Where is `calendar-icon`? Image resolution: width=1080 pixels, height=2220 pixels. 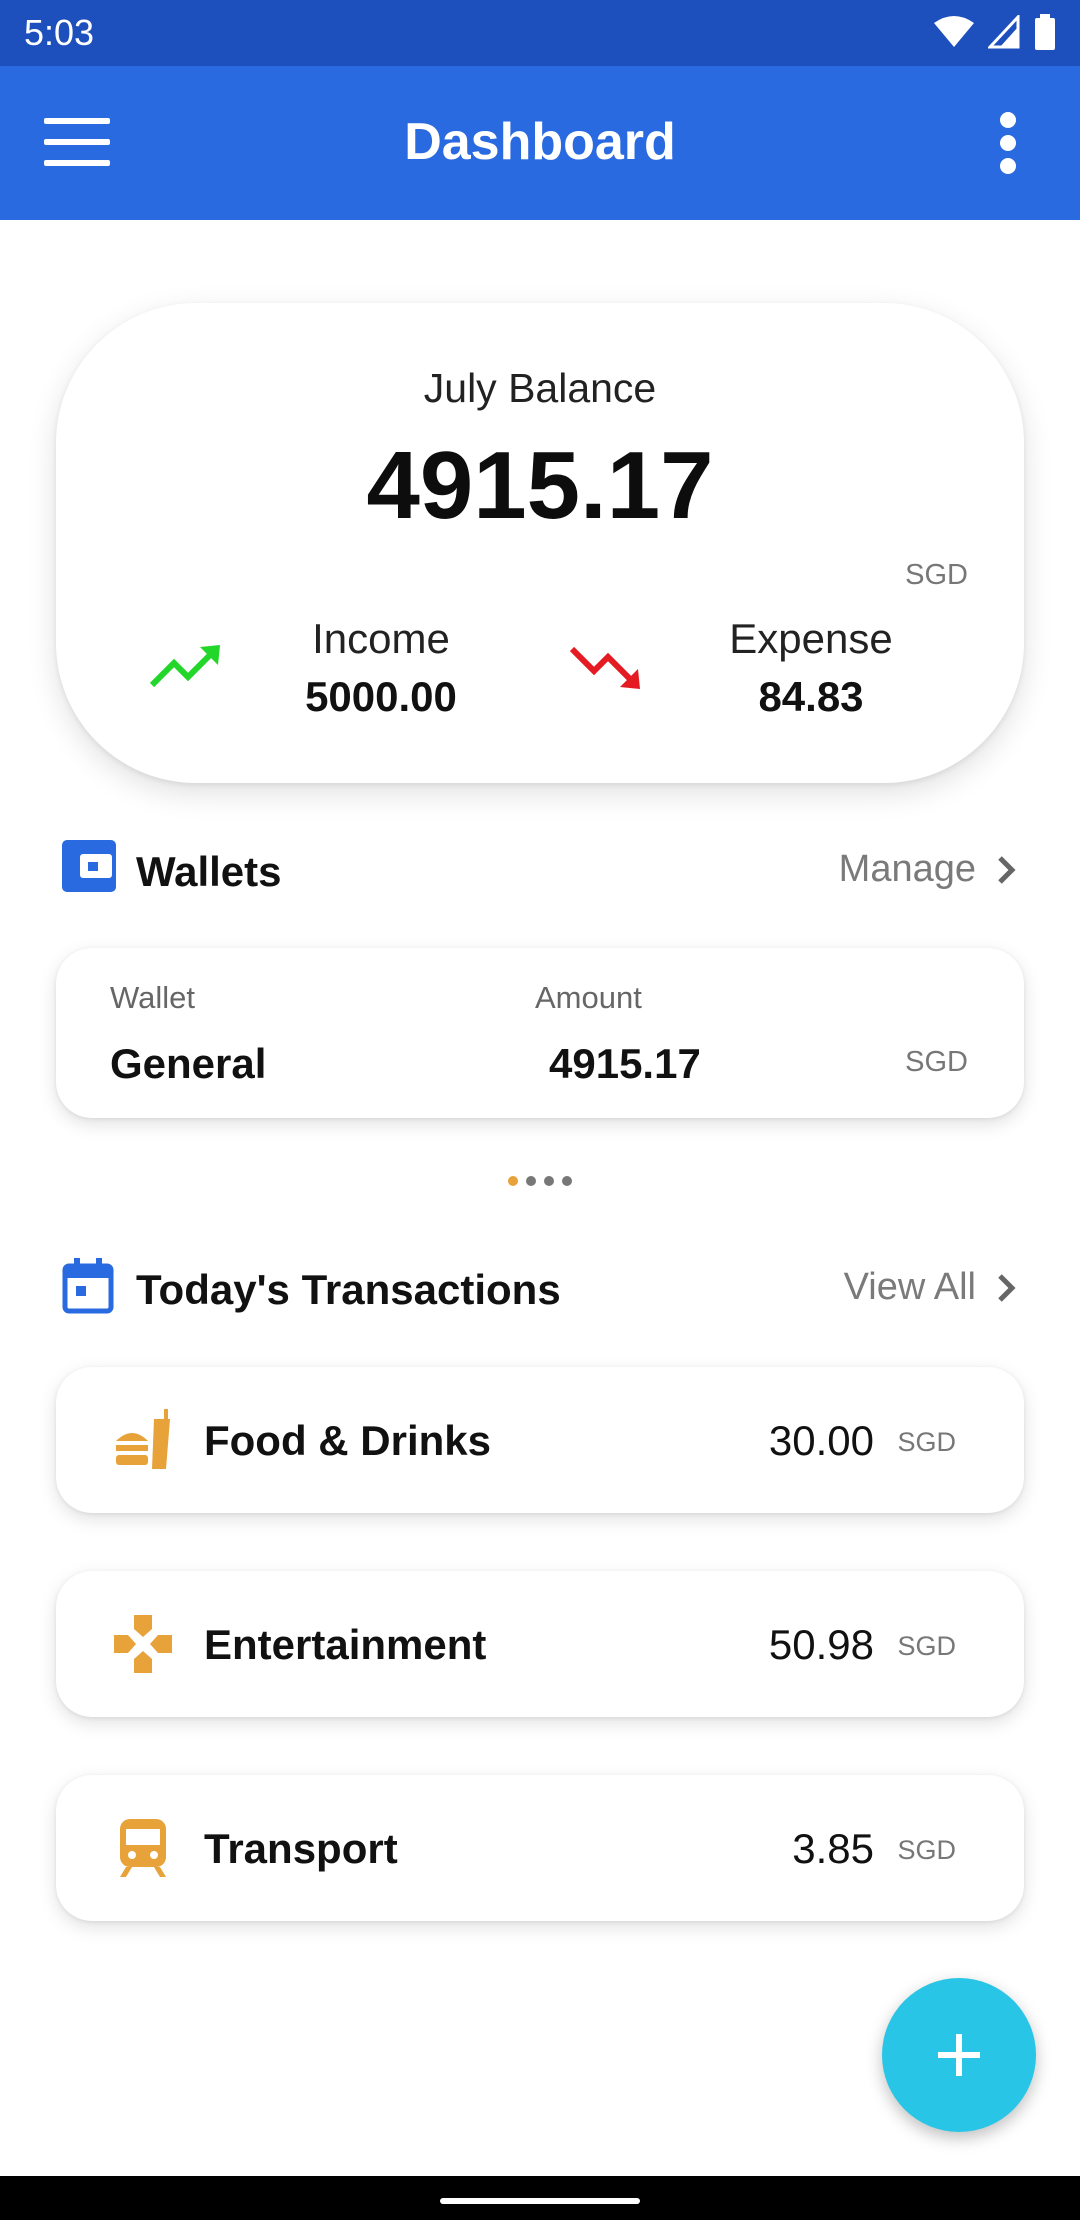 calendar-icon is located at coordinates (88, 1286).